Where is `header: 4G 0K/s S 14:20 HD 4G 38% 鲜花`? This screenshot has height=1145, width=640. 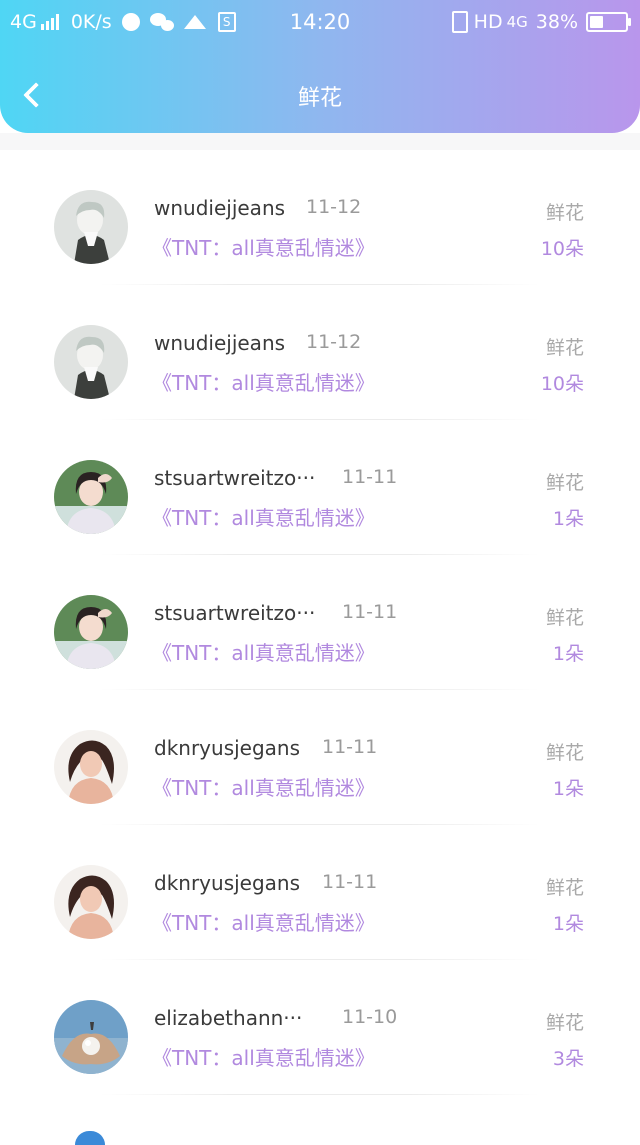
header: 4G 0K/s S 14:20 HD 4G 38% 鲜花 is located at coordinates (320, 66).